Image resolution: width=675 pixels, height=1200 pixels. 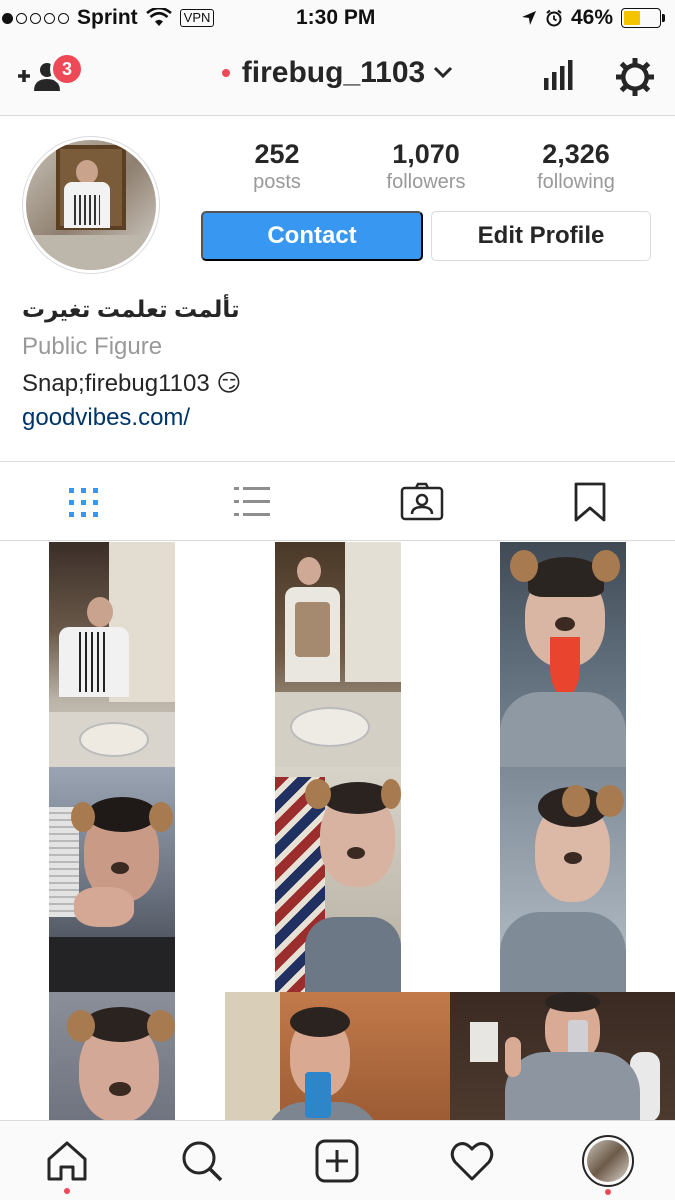 I want to click on stat-posts: 252 posts, so click(x=277, y=166).